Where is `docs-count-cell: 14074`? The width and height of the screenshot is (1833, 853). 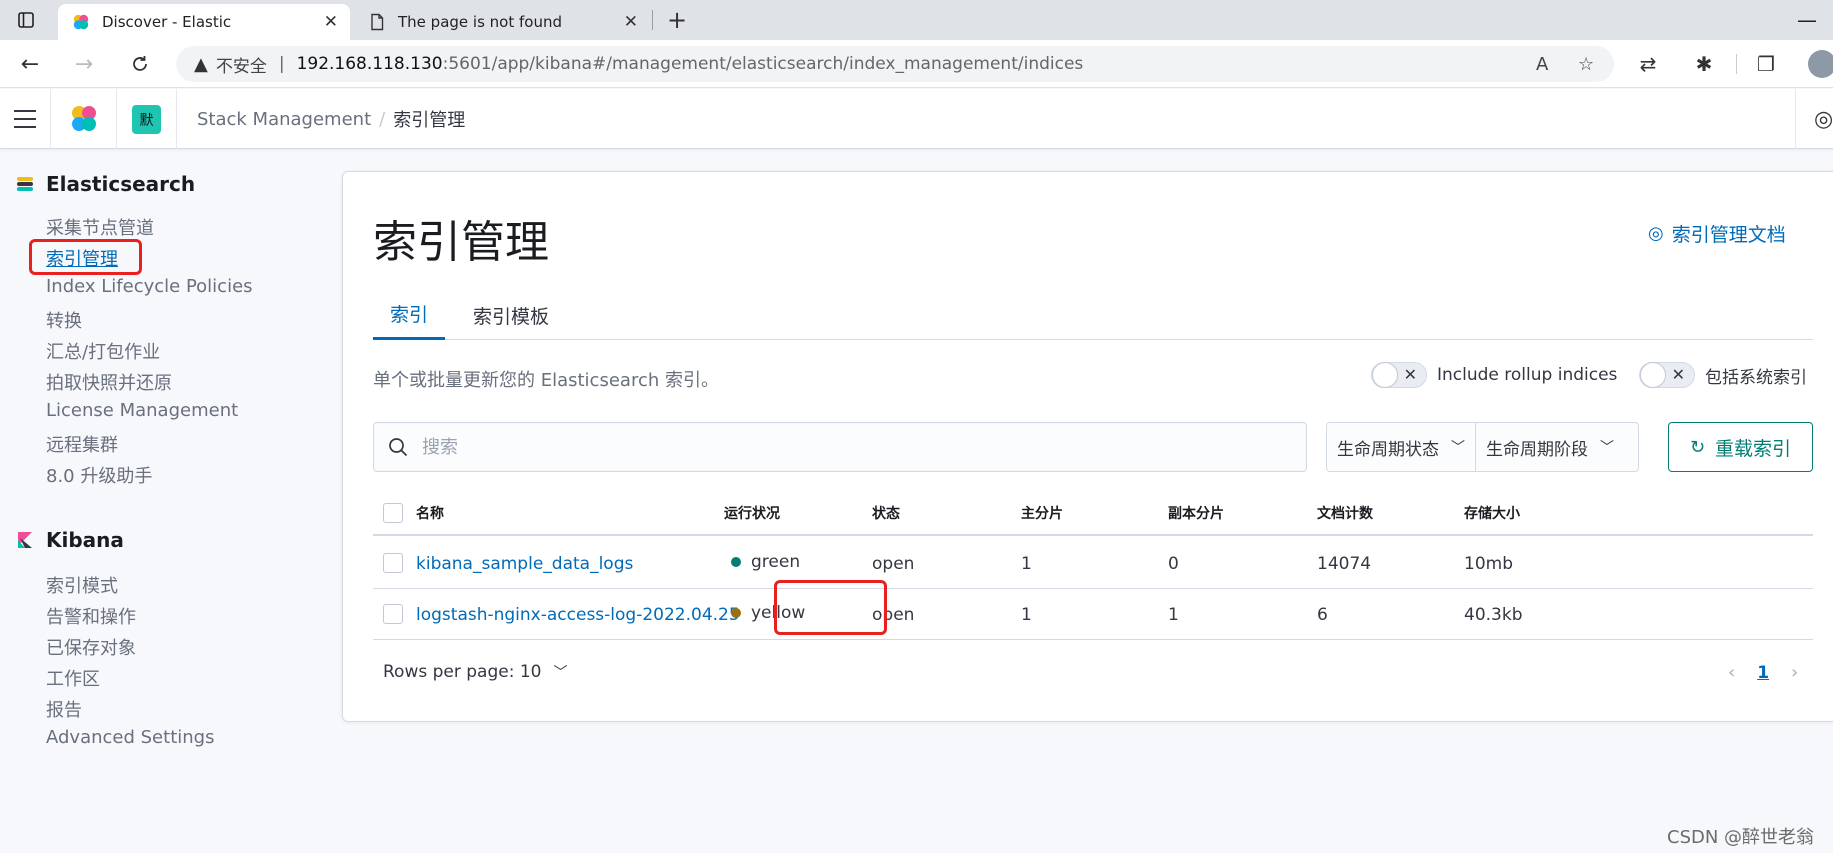 docs-count-cell: 14074 is located at coordinates (1344, 563).